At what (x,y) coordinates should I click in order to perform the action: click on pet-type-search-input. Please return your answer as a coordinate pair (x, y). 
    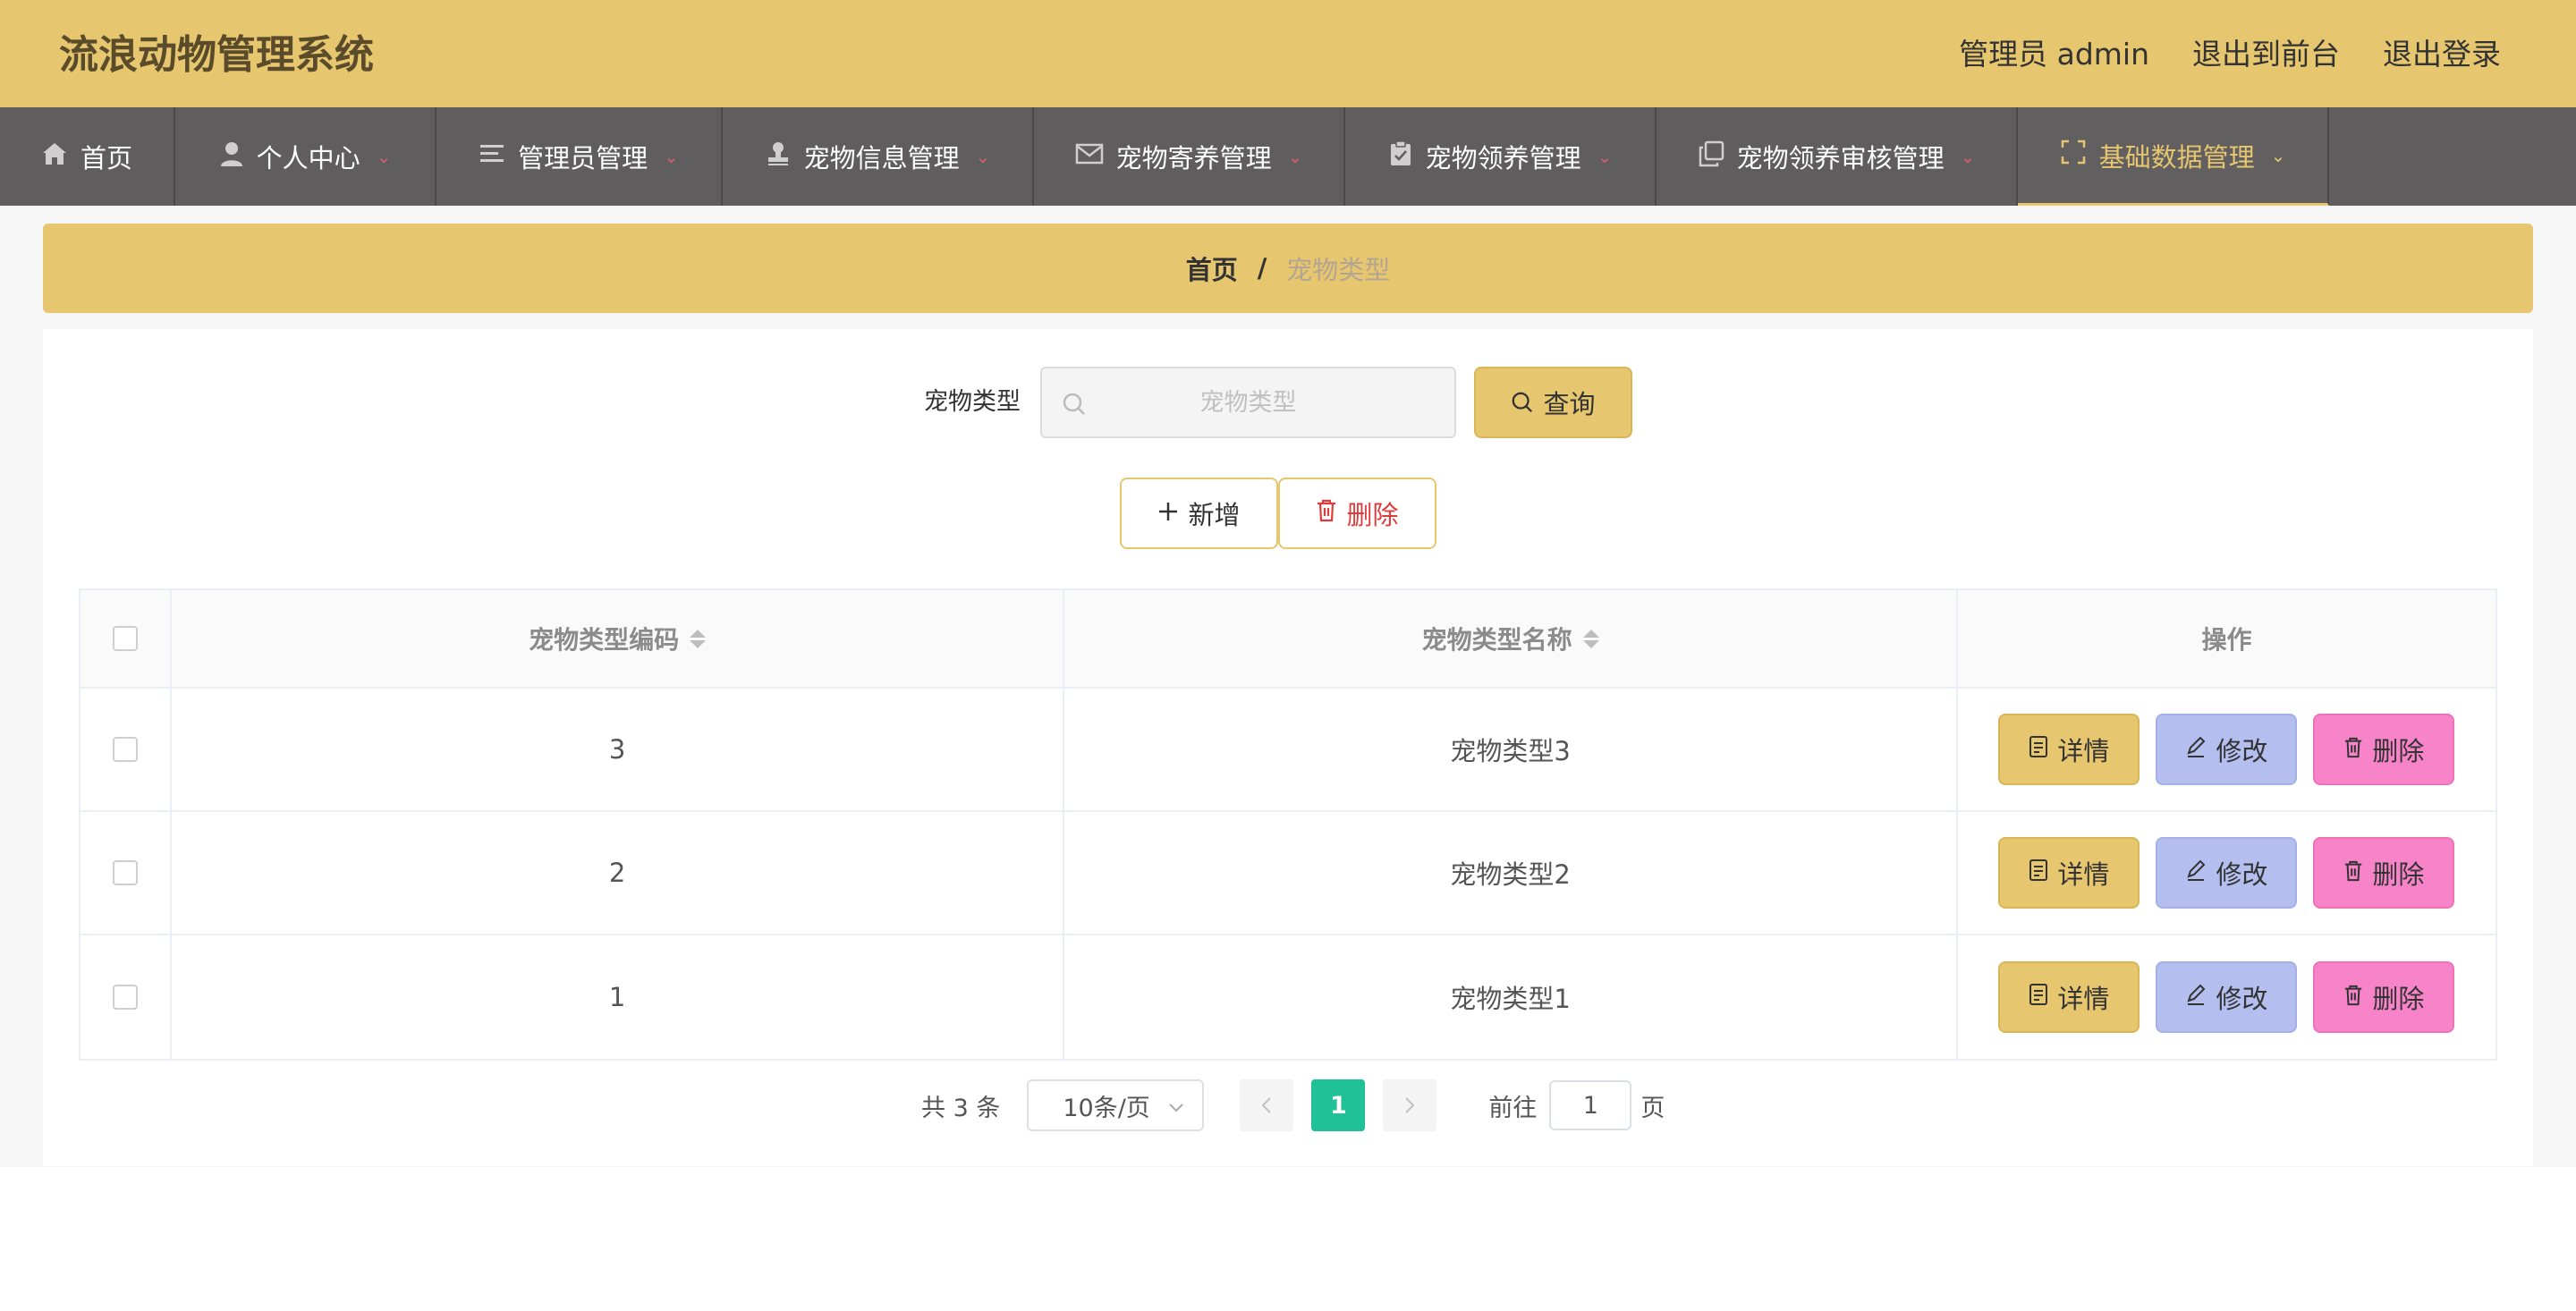
    Looking at the image, I should click on (1248, 402).